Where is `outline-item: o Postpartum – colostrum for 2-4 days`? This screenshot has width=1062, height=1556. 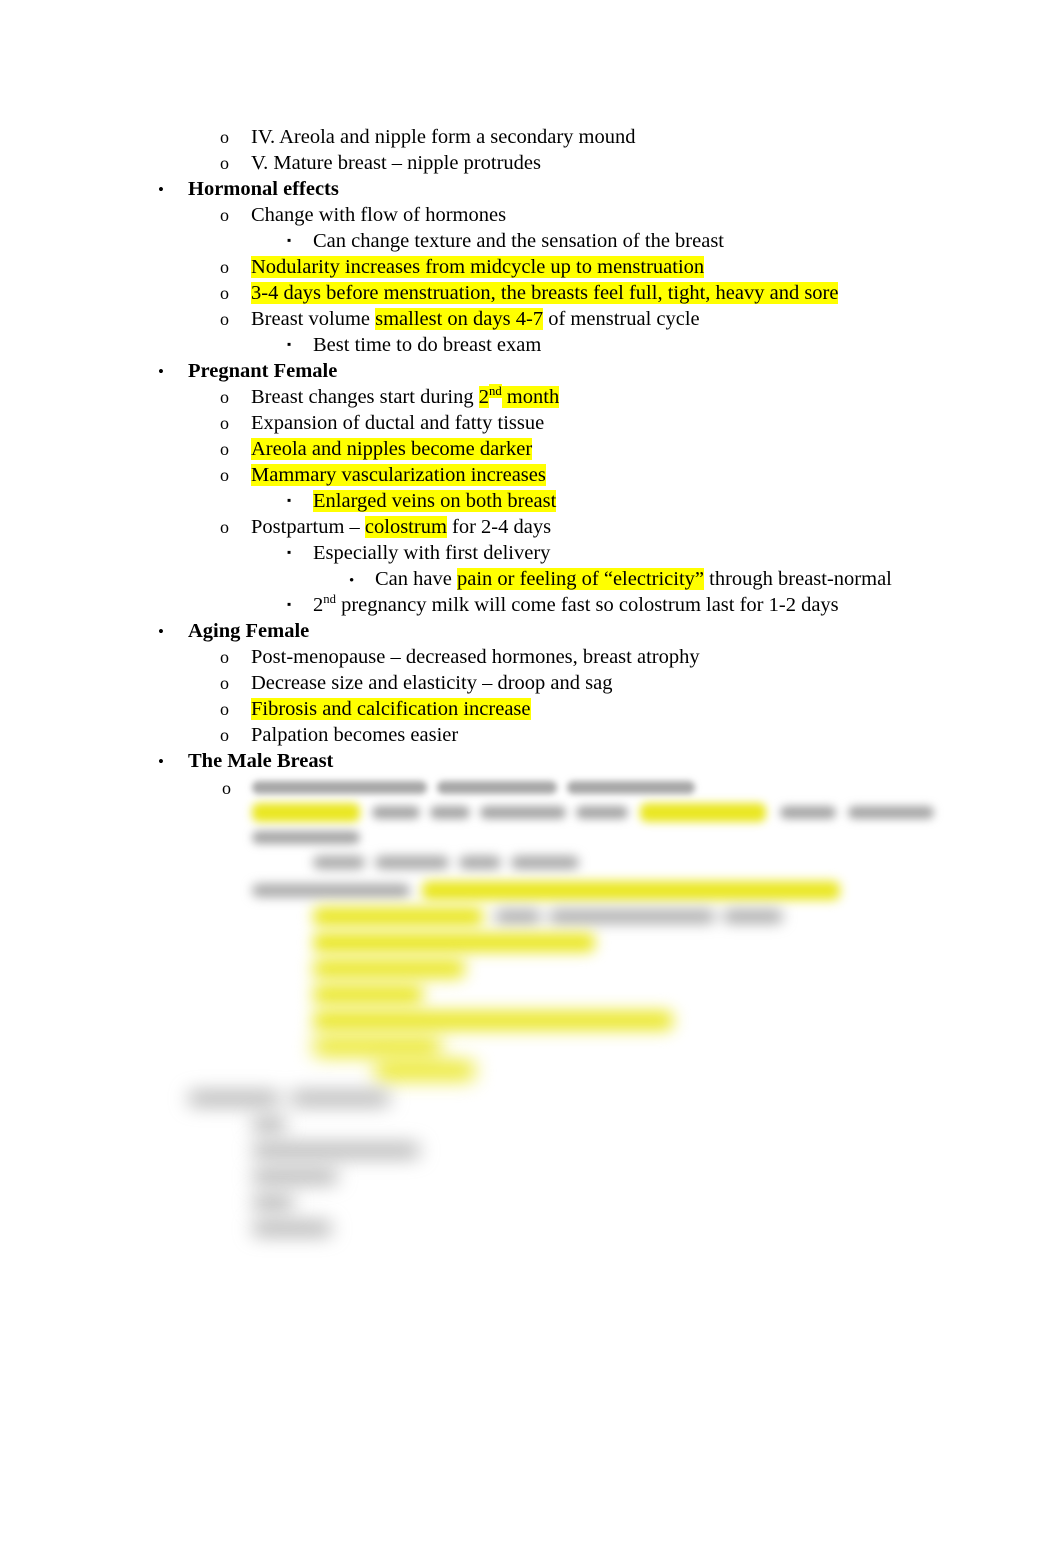 outline-item: o Postpartum – colostrum for 2-4 days is located at coordinates (531, 527).